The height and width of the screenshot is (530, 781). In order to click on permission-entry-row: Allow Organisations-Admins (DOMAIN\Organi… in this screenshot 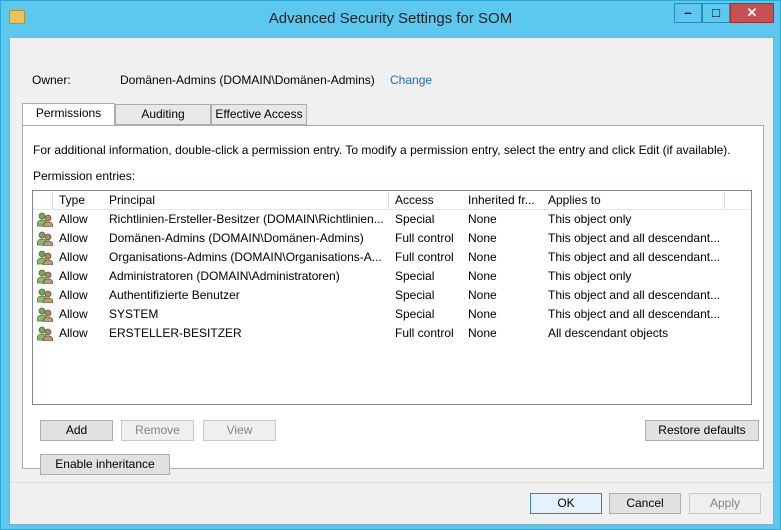, I will do `click(392, 257)`.